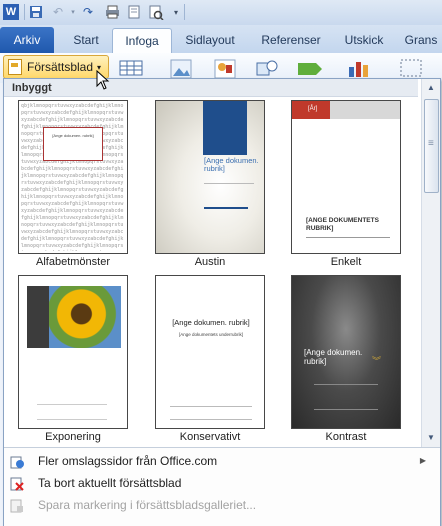 Image resolution: width=442 pixels, height=526 pixels. I want to click on cover-caption: Exponering, so click(73, 437).